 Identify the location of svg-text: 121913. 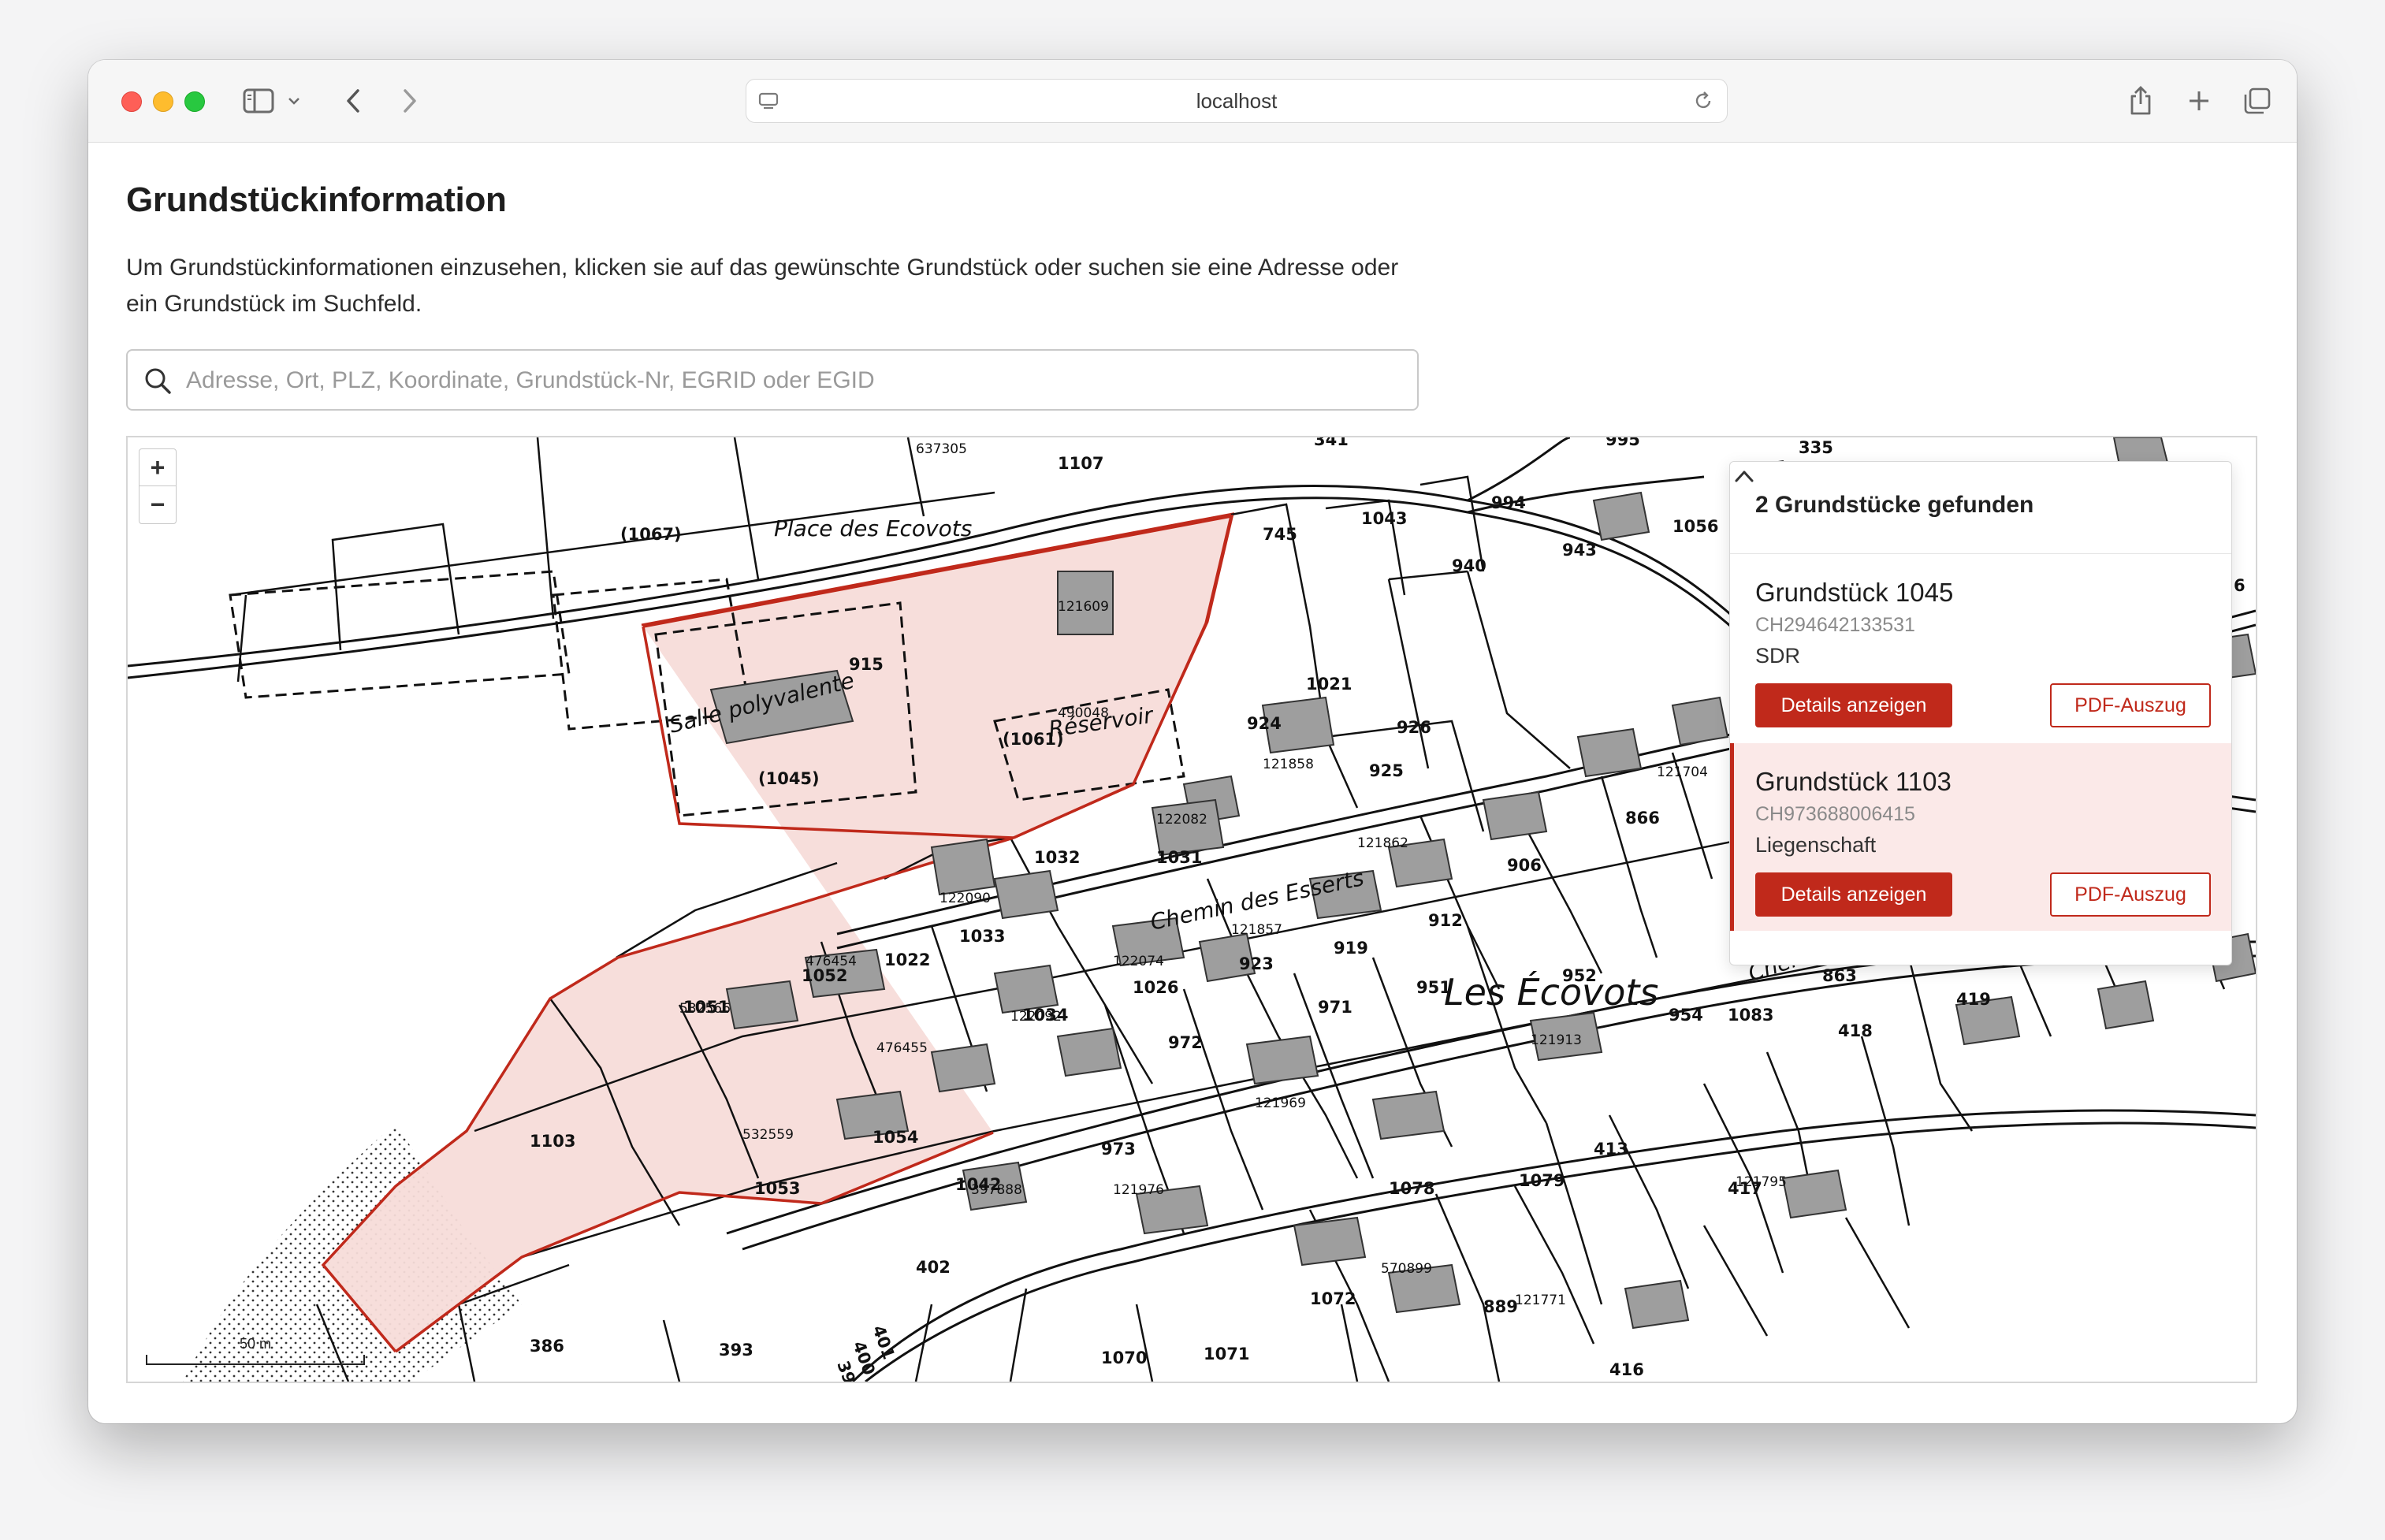
(1557, 1040).